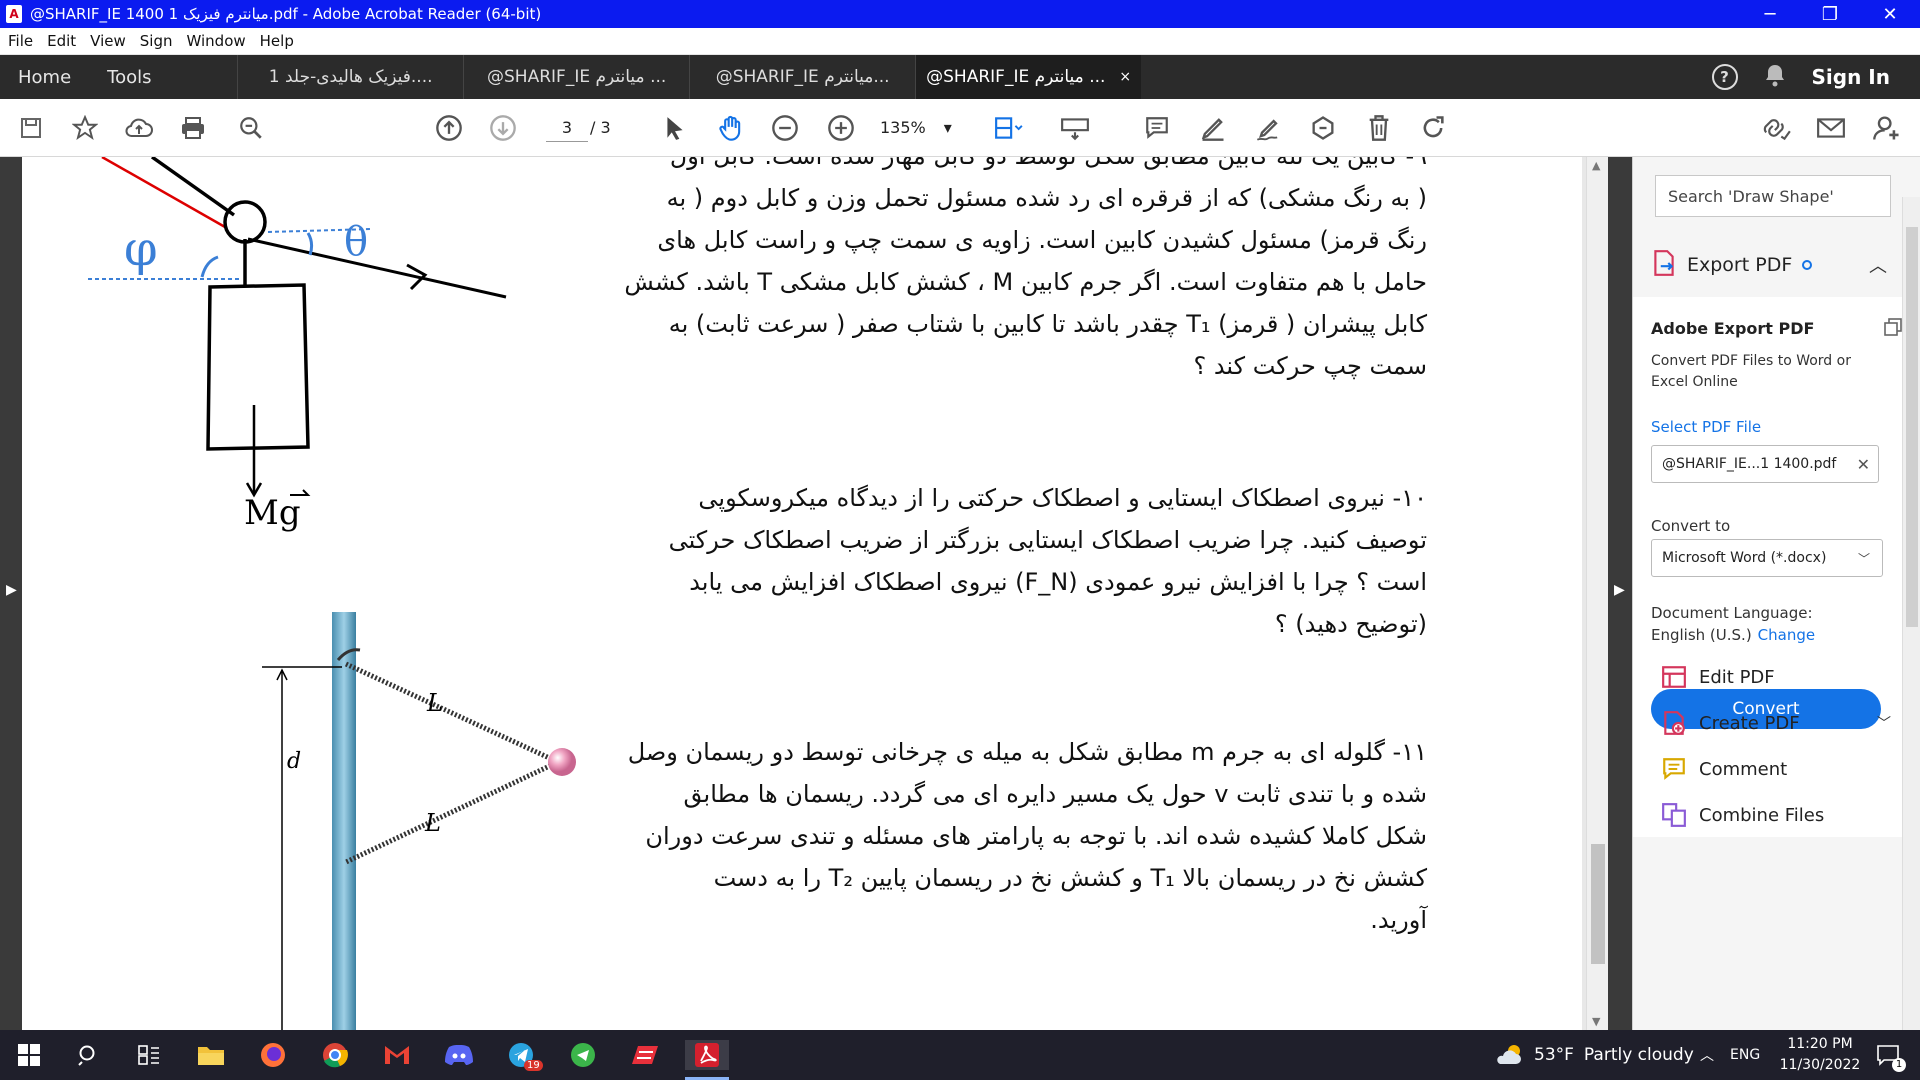 The width and height of the screenshot is (1920, 1080). What do you see at coordinates (459, 1055) in the screenshot?
I see `discord-icon` at bounding box center [459, 1055].